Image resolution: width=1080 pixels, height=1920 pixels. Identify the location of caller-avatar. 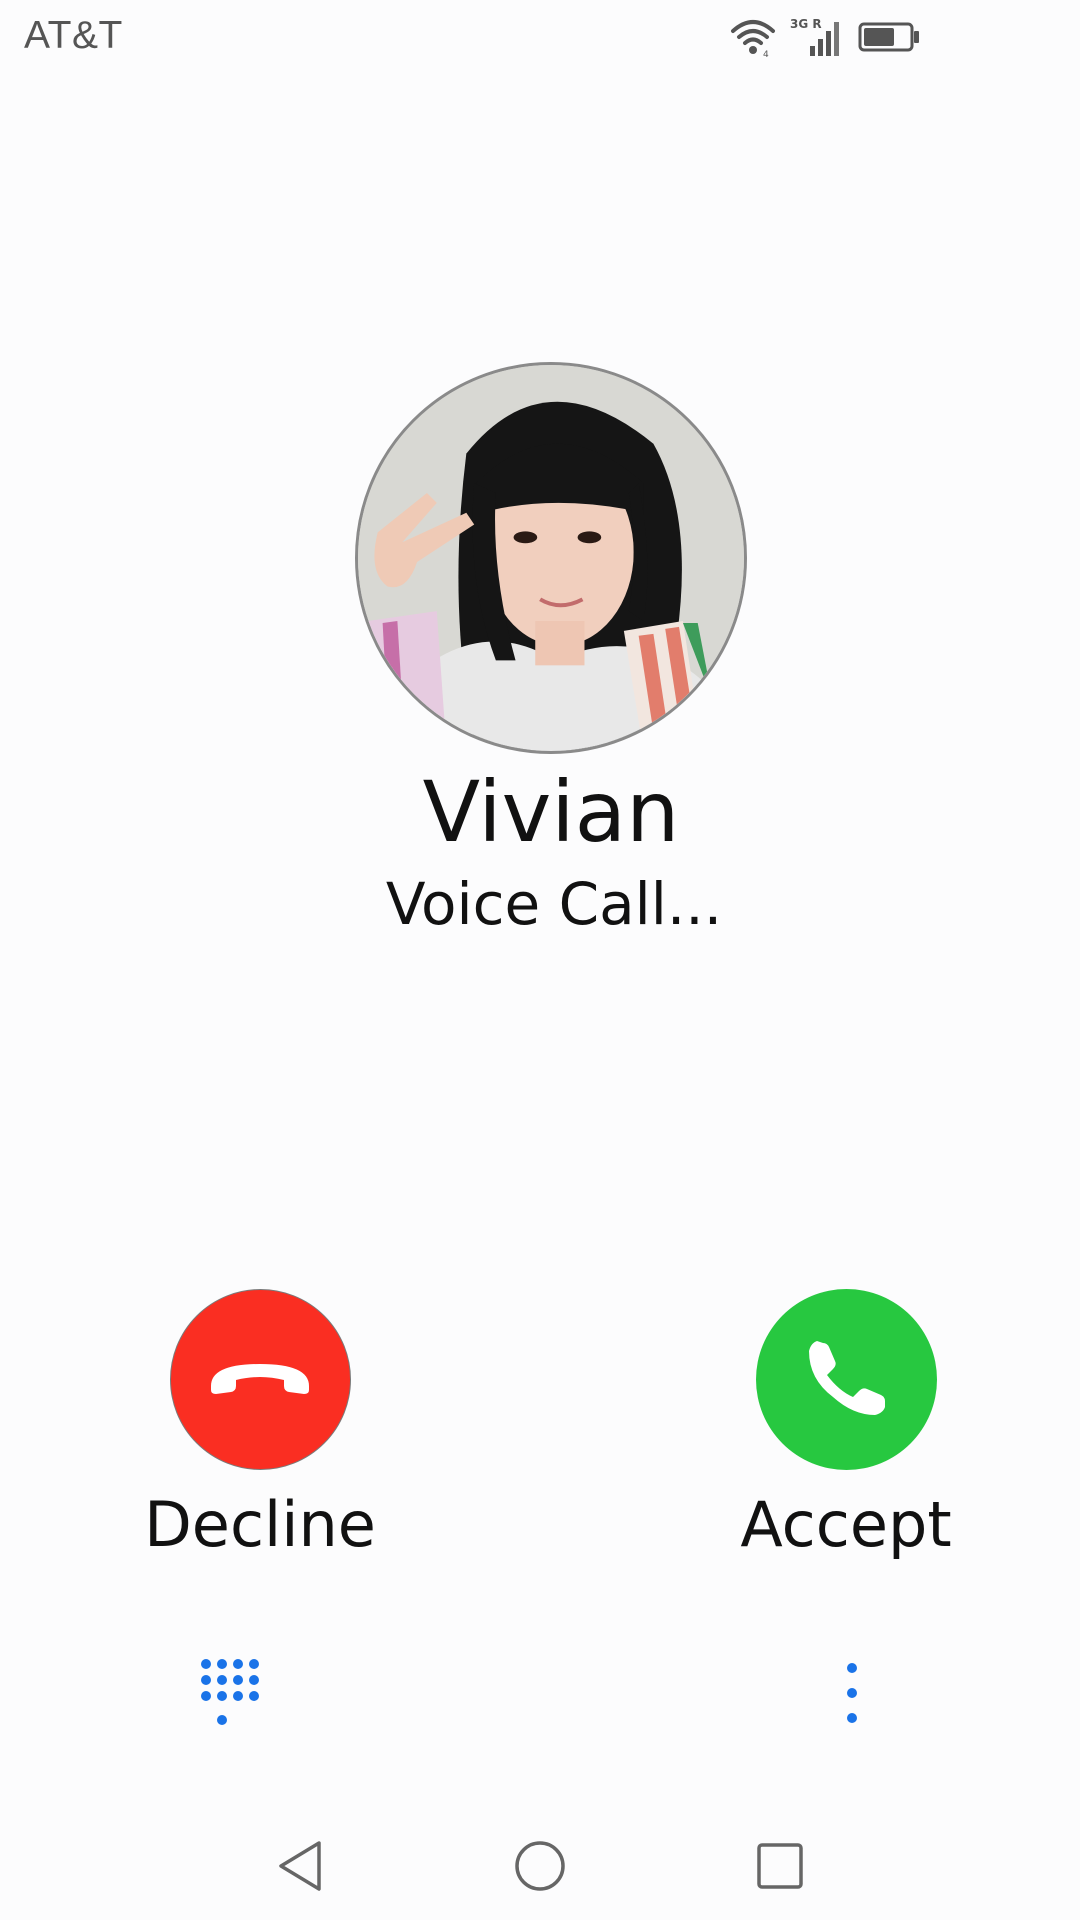
(551, 558).